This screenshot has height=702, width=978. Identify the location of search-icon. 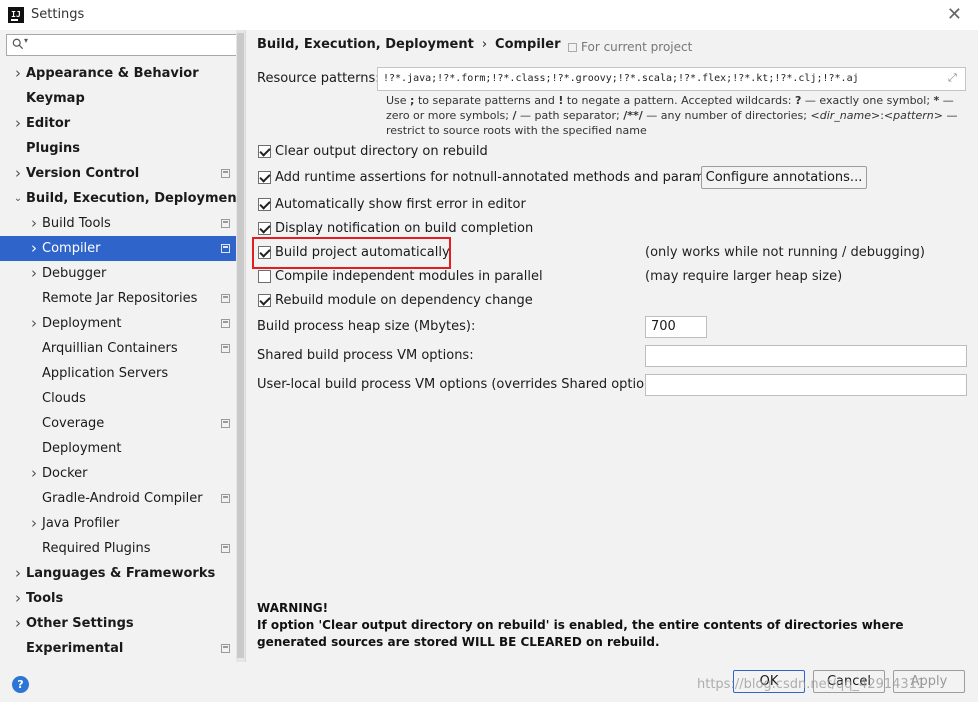
(18, 44).